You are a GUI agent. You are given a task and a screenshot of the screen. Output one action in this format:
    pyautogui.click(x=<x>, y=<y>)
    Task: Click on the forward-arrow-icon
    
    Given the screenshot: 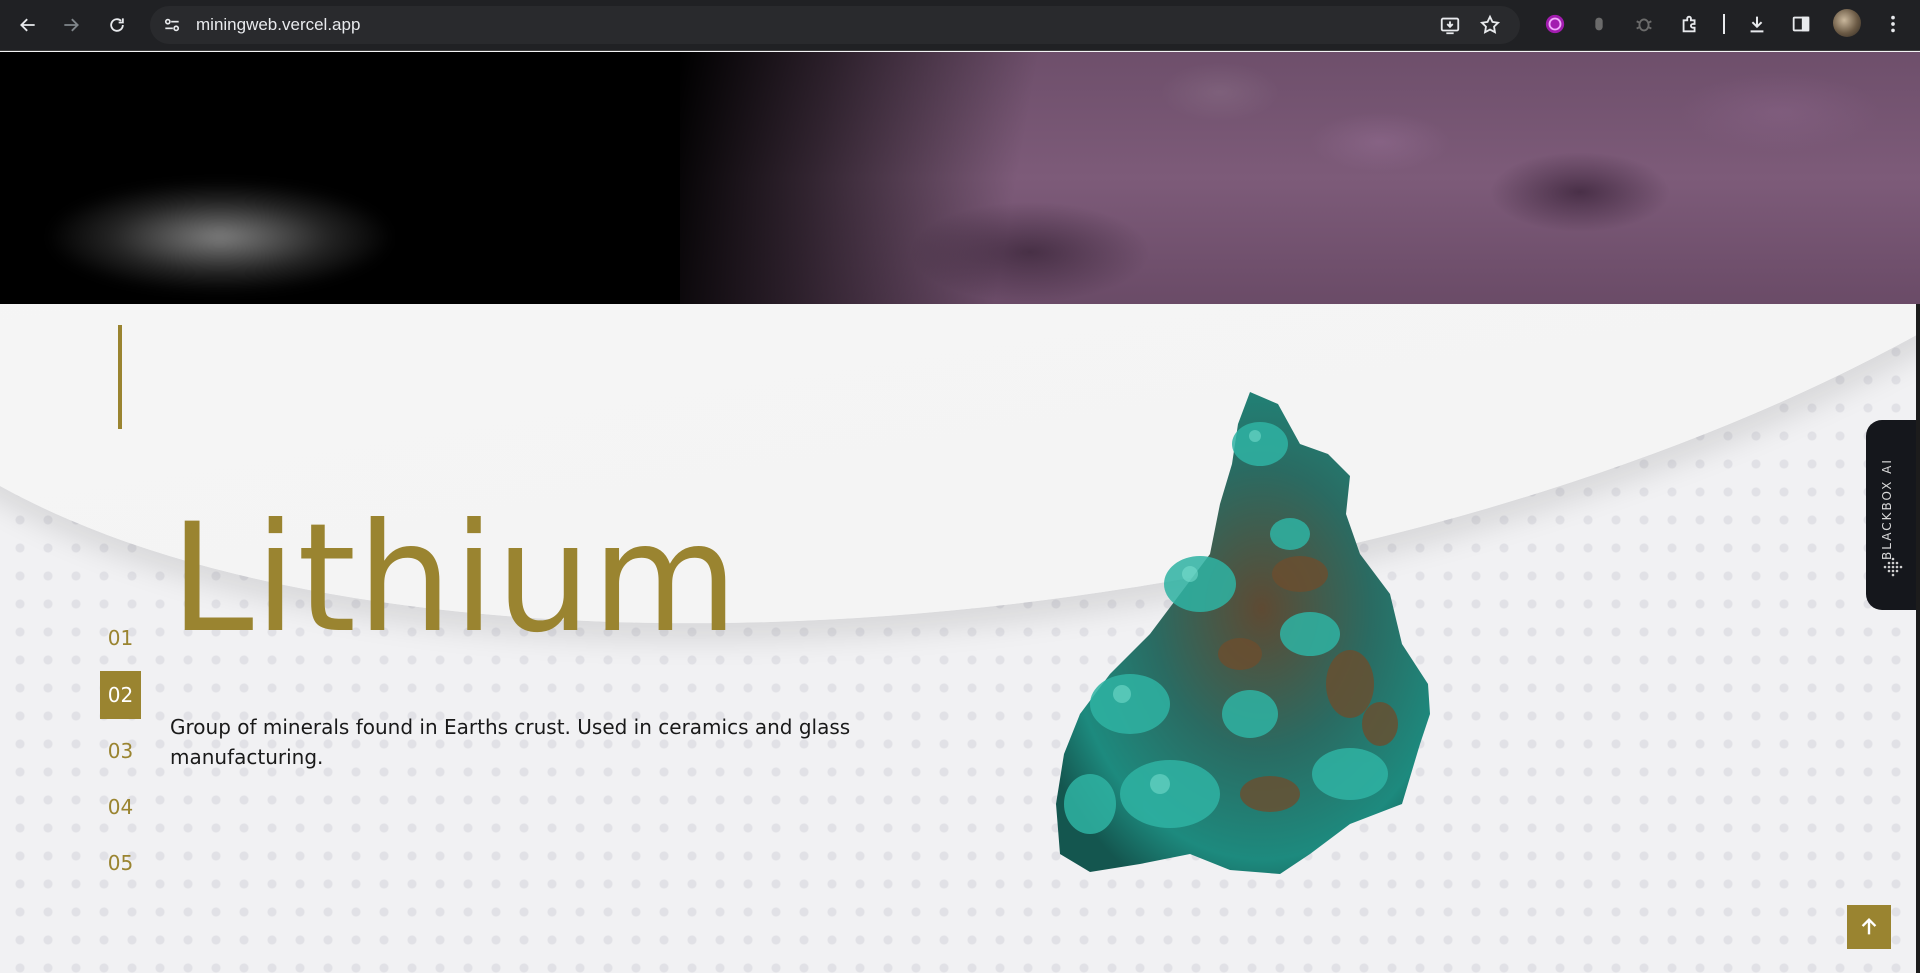 What is the action you would take?
    pyautogui.click(x=71, y=25)
    